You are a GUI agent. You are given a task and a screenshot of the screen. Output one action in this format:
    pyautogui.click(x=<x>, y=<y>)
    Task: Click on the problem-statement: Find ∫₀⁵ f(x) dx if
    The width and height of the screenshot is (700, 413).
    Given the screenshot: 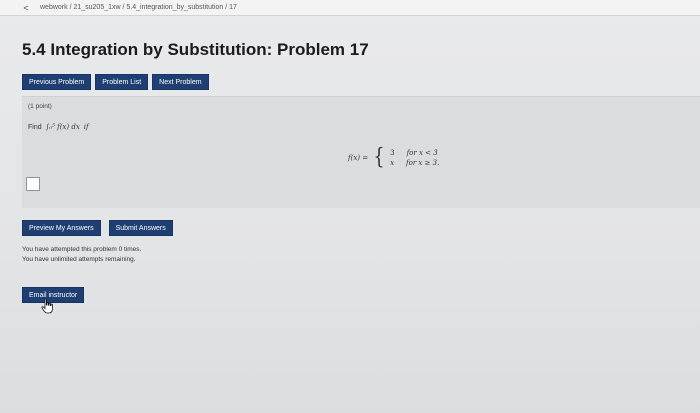 What is the action you would take?
    pyautogui.click(x=58, y=127)
    